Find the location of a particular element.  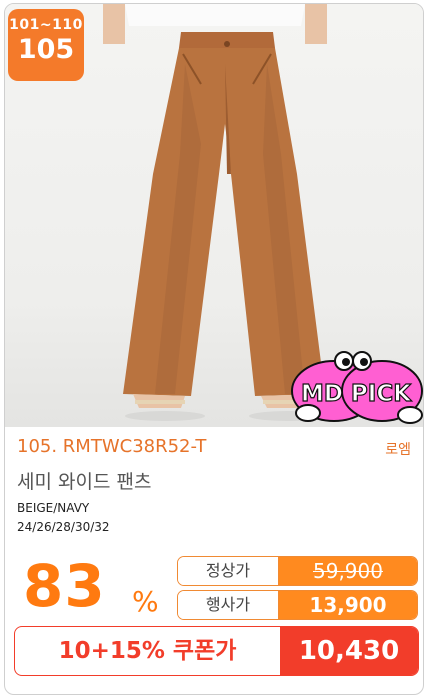

event-price-row: 행사가 13,900 is located at coordinates (297, 605).